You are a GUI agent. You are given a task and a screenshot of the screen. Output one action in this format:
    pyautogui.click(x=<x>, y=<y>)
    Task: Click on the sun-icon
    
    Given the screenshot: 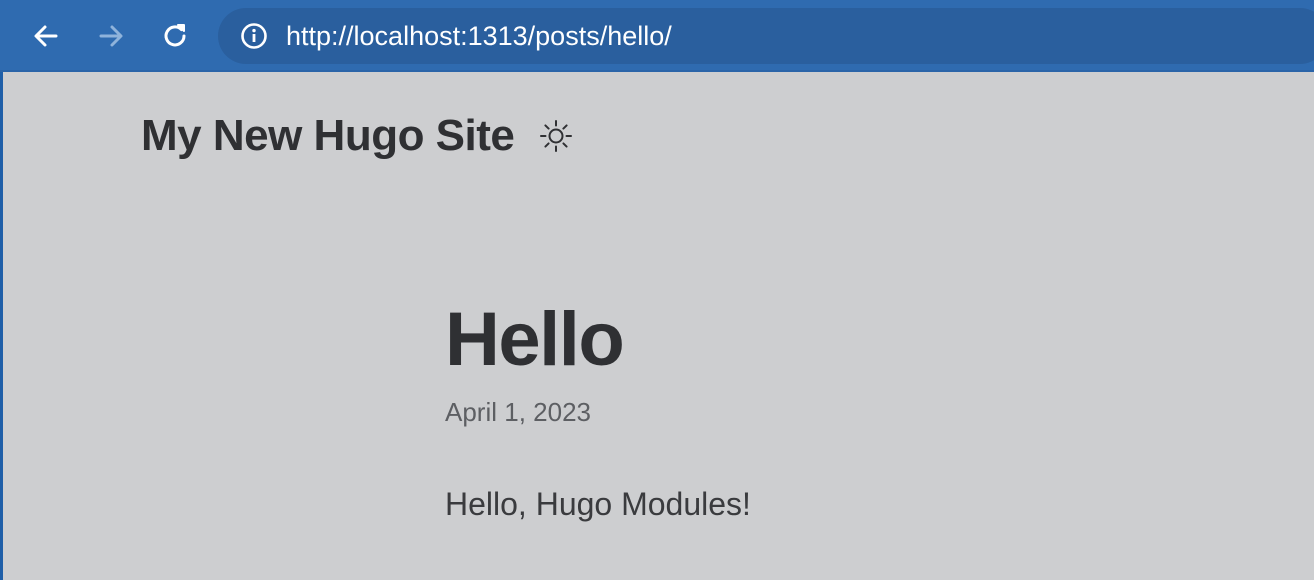 What is the action you would take?
    pyautogui.click(x=556, y=136)
    